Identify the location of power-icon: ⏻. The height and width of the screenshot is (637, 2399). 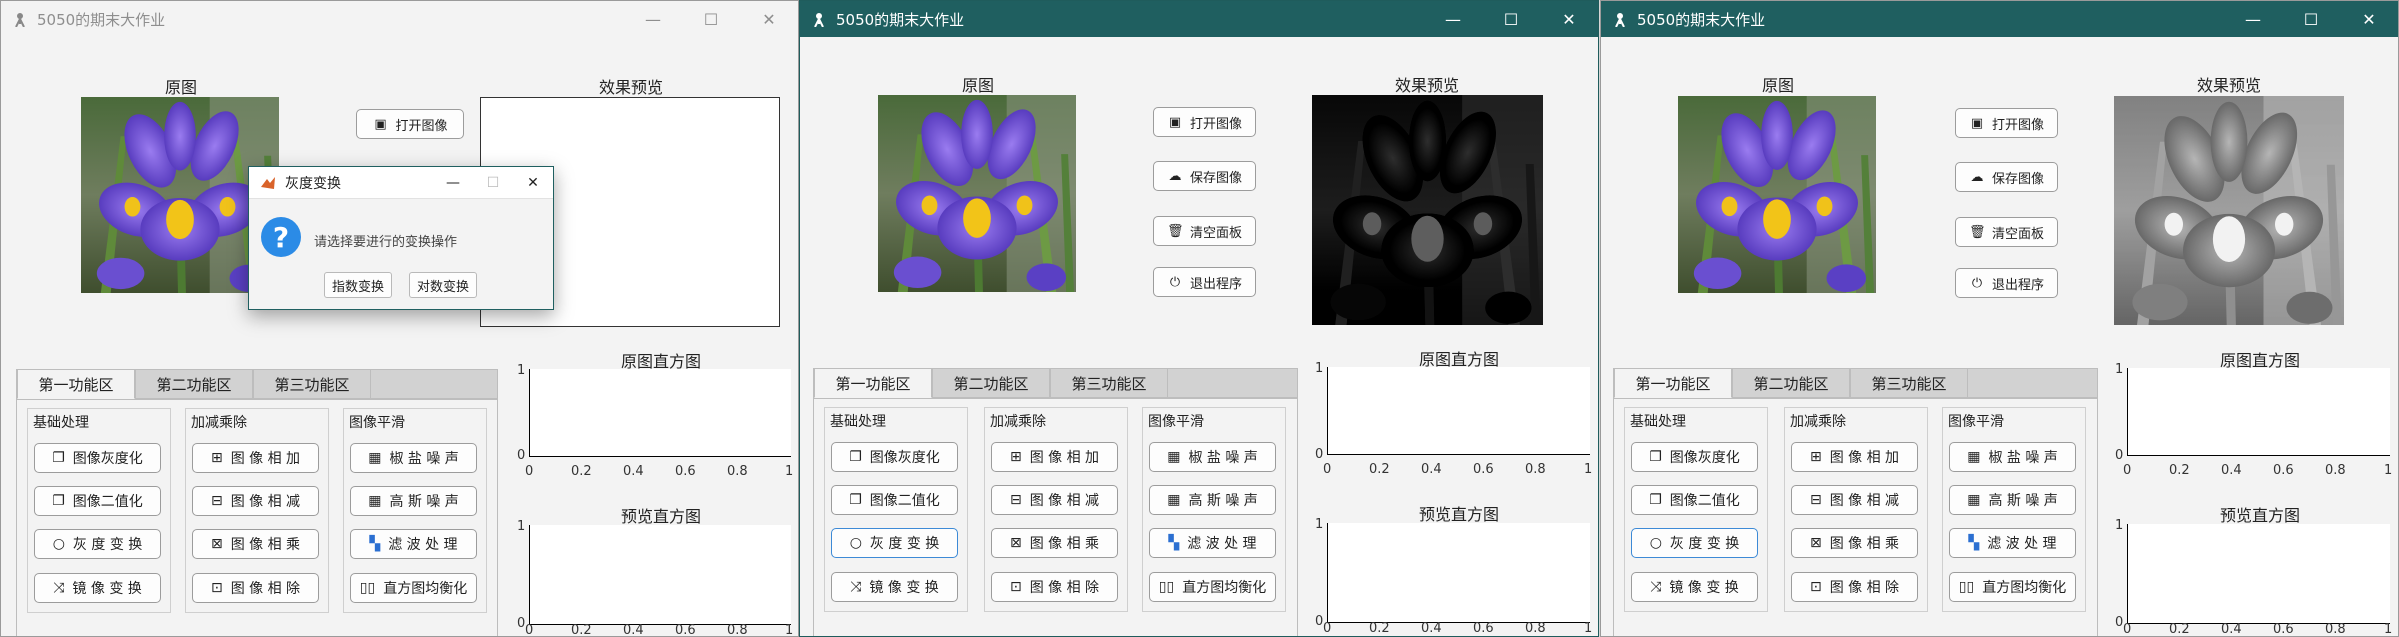
(1977, 283).